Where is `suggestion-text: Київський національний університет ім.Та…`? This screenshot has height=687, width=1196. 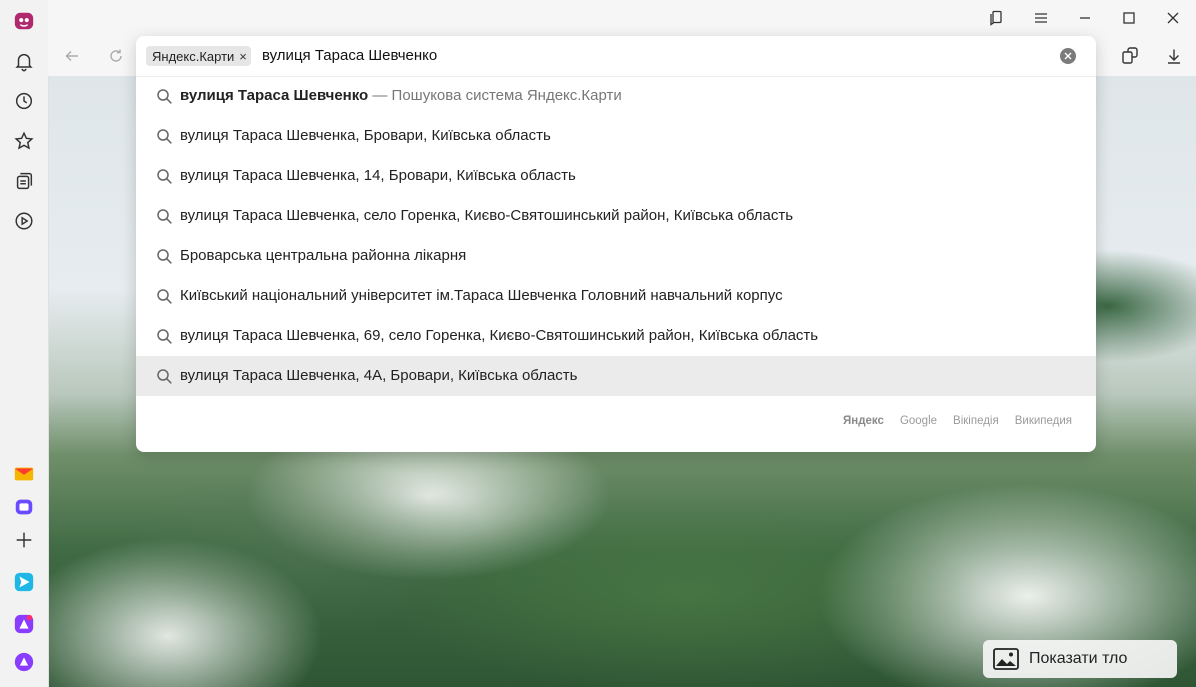 suggestion-text: Київський національний університет ім.Та… is located at coordinates (481, 295).